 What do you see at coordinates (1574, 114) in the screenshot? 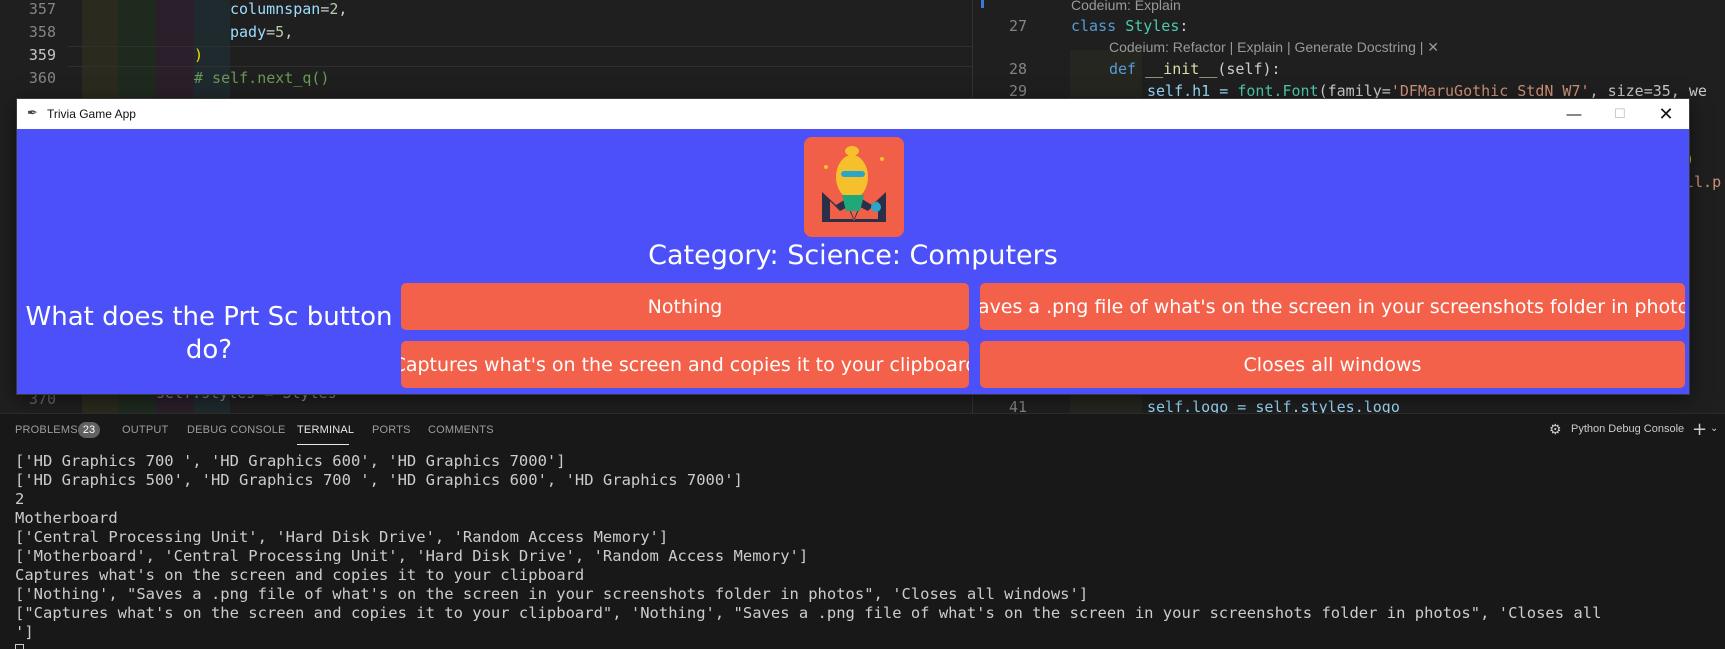
I see `minimize-button: —` at bounding box center [1574, 114].